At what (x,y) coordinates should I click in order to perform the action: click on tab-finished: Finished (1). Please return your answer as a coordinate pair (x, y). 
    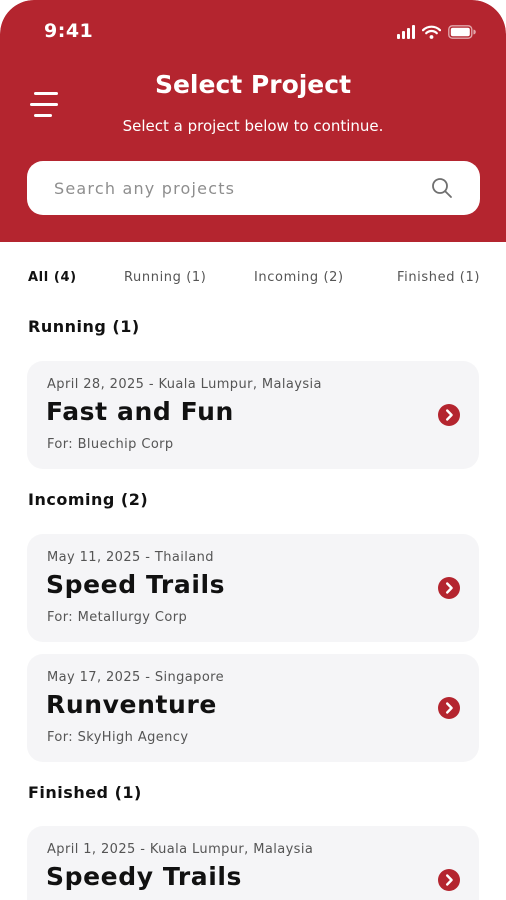
    Looking at the image, I should click on (438, 277).